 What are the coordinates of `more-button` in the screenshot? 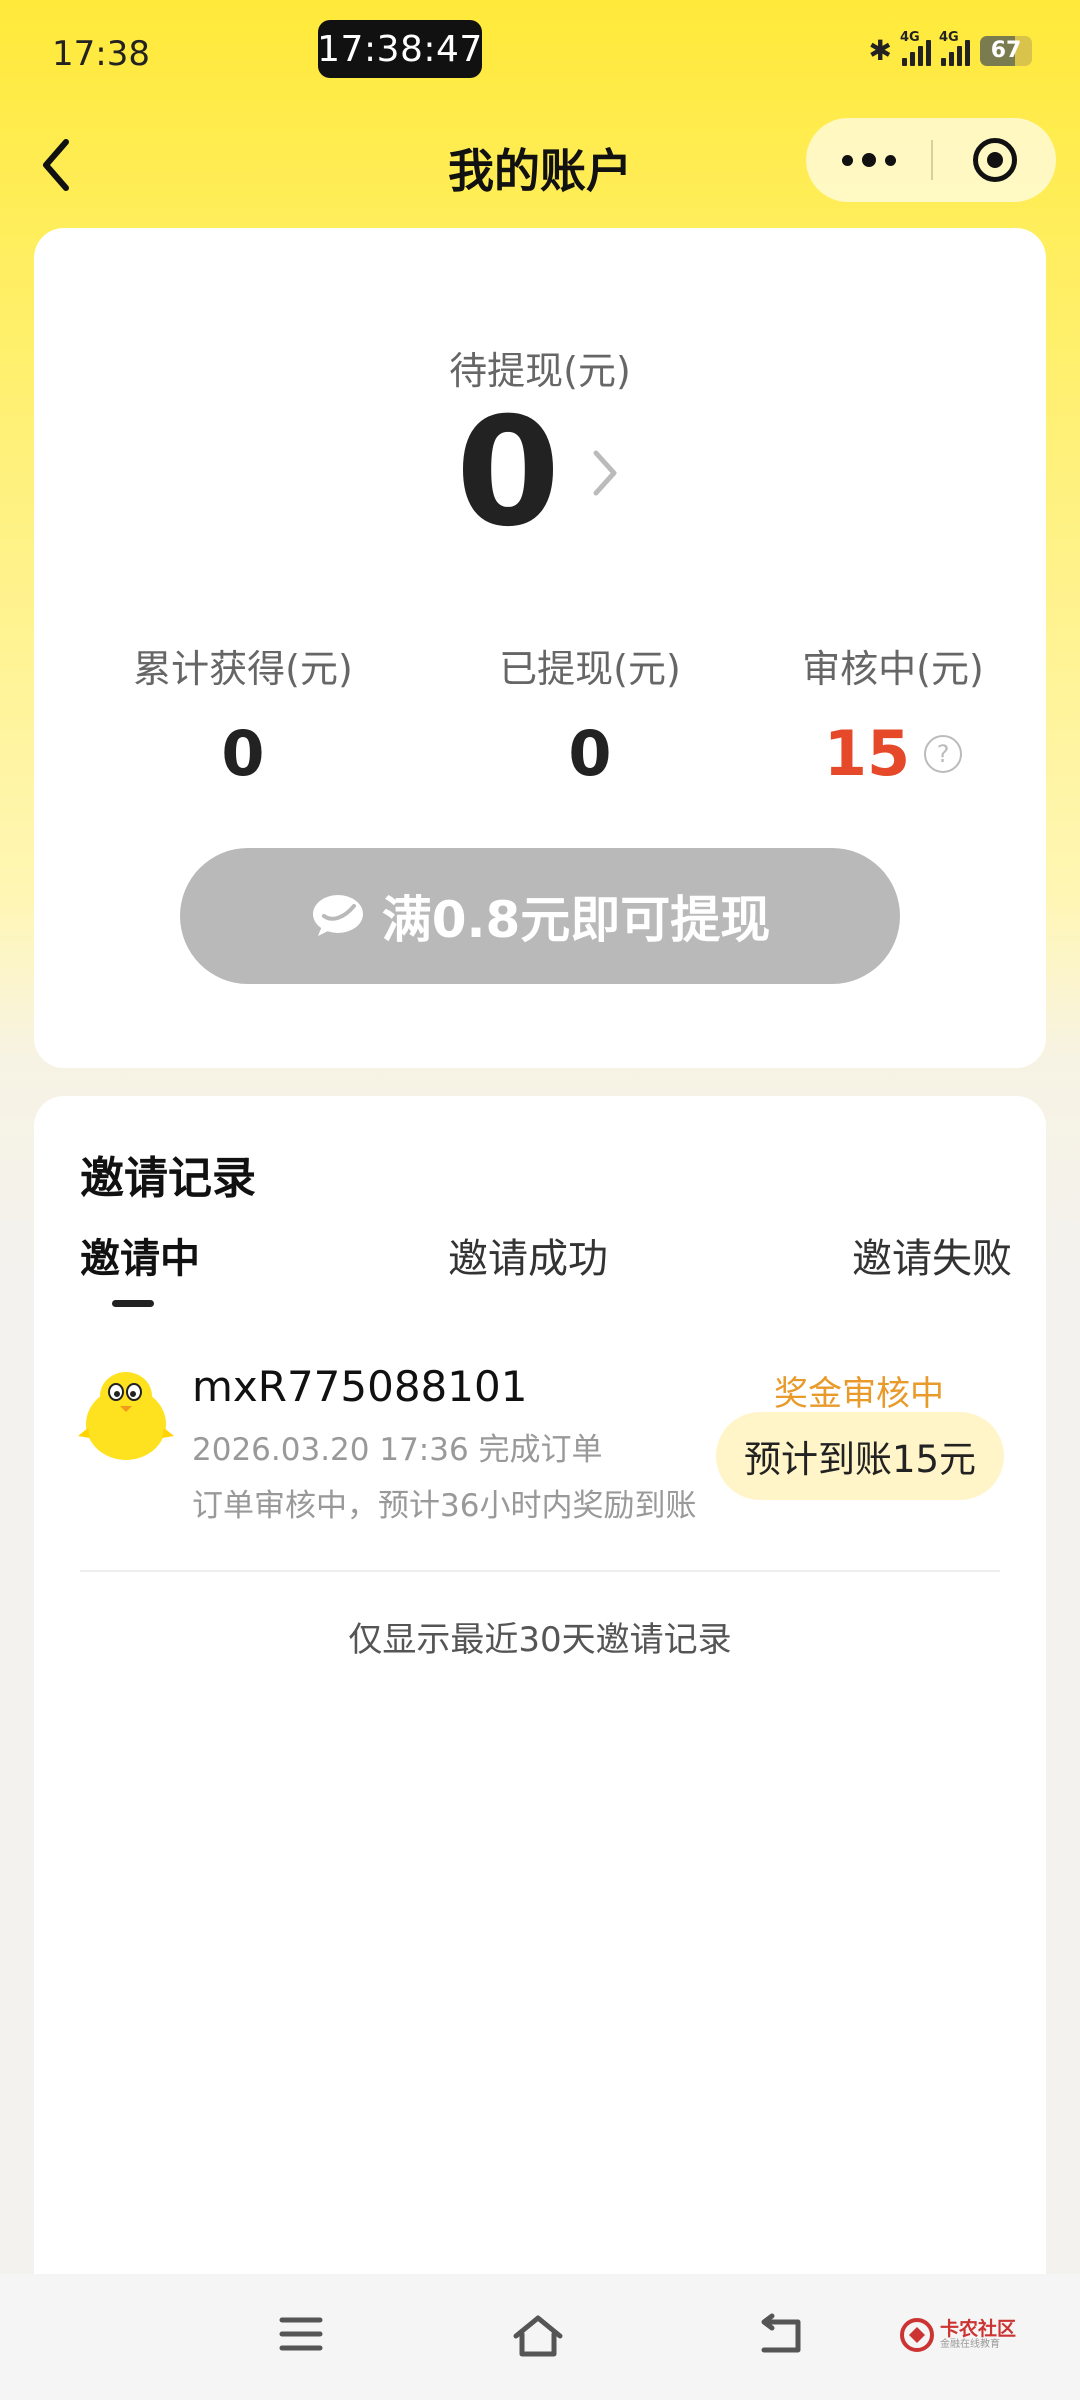 It's located at (868, 160).